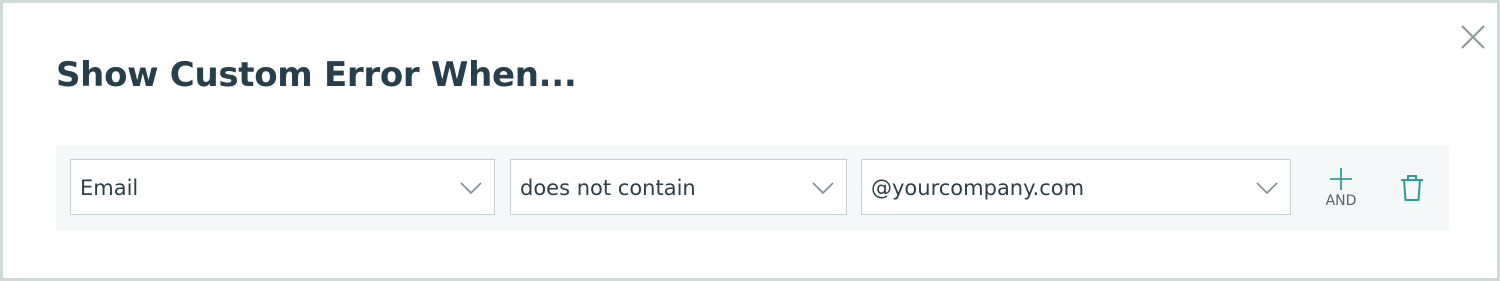  I want to click on field-select-value: Email, so click(109, 188).